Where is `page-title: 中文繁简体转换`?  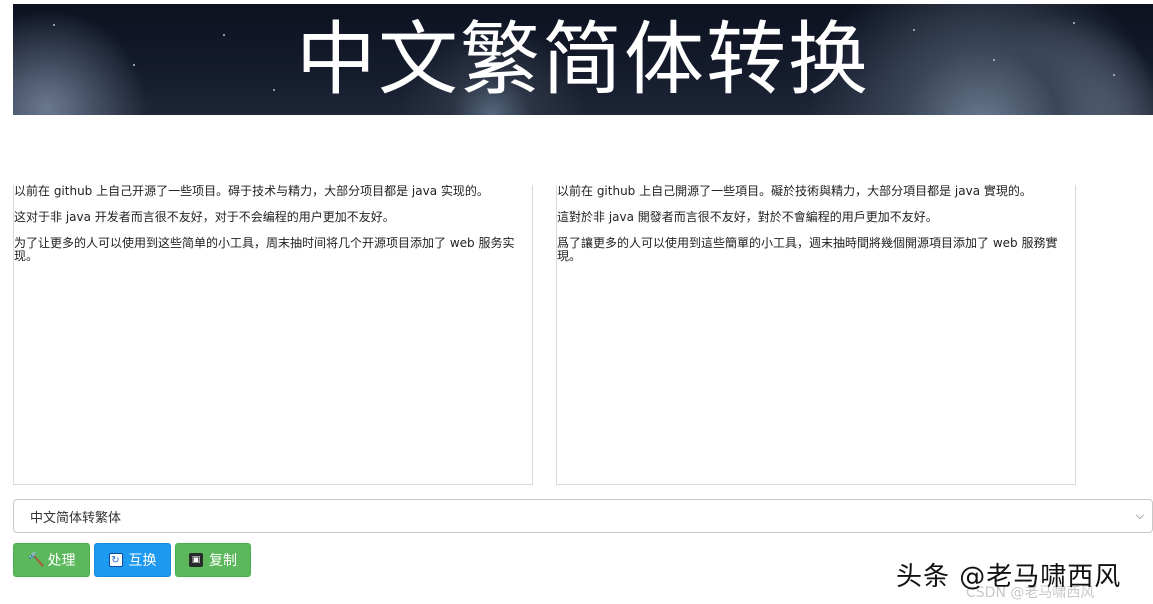
page-title: 中文繁简体转换 is located at coordinates (583, 59).